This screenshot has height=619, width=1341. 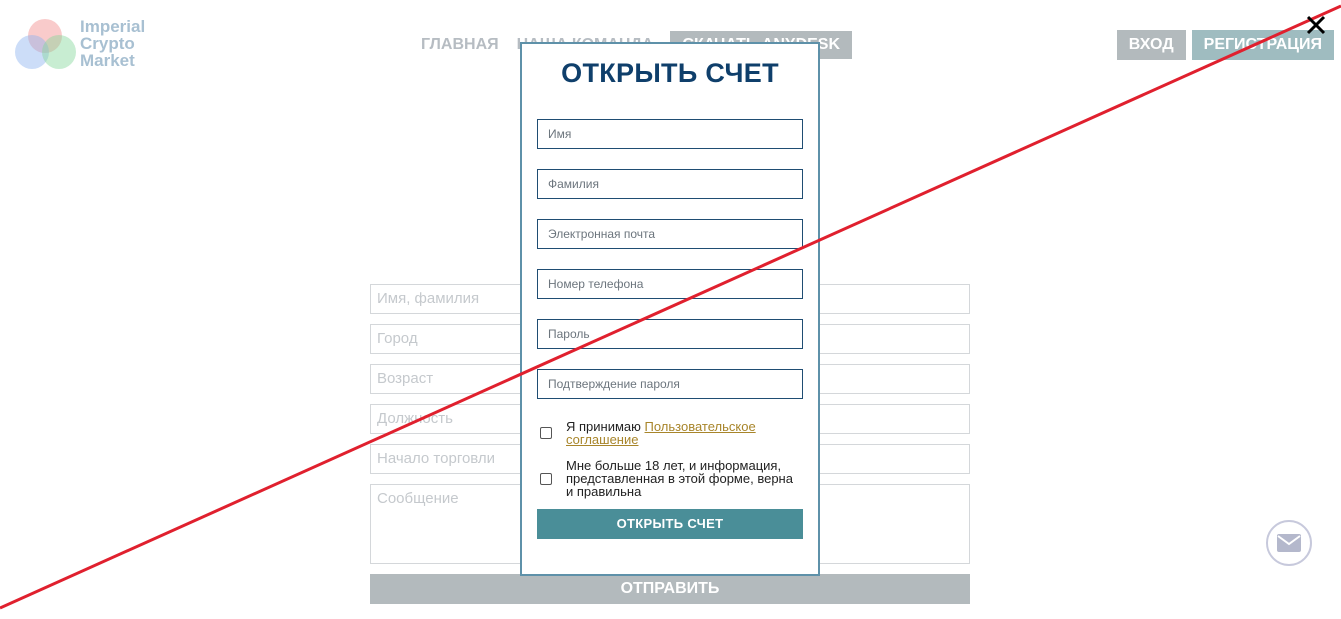 What do you see at coordinates (670, 73) in the screenshot?
I see `modal-title: ОТКРЫТЬ СЧЕТ` at bounding box center [670, 73].